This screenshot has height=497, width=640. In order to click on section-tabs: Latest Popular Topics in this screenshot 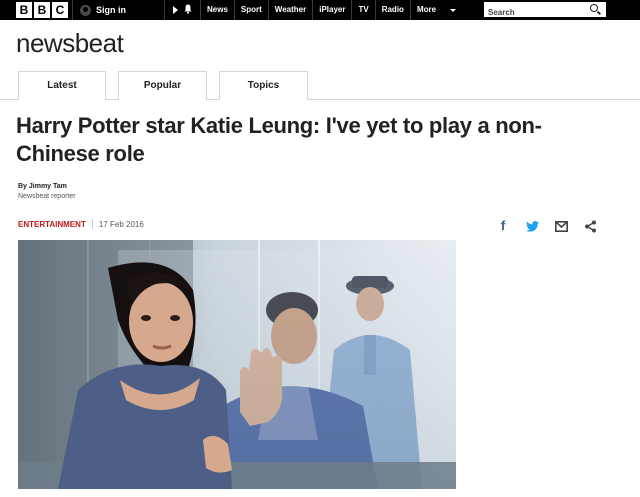, I will do `click(320, 85)`.